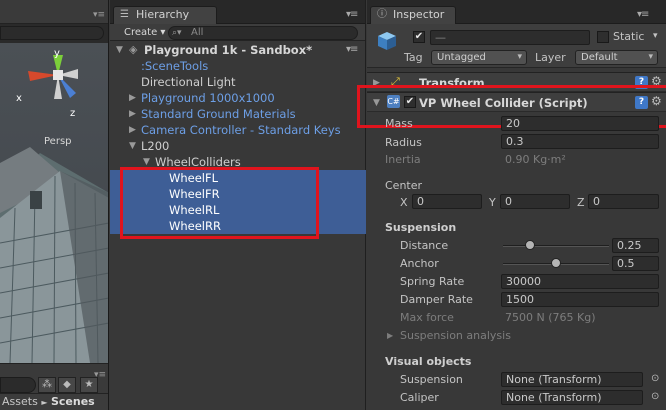 The image size is (666, 410). What do you see at coordinates (410, 102) in the screenshot?
I see `component-enabled-checkbox: ✔` at bounding box center [410, 102].